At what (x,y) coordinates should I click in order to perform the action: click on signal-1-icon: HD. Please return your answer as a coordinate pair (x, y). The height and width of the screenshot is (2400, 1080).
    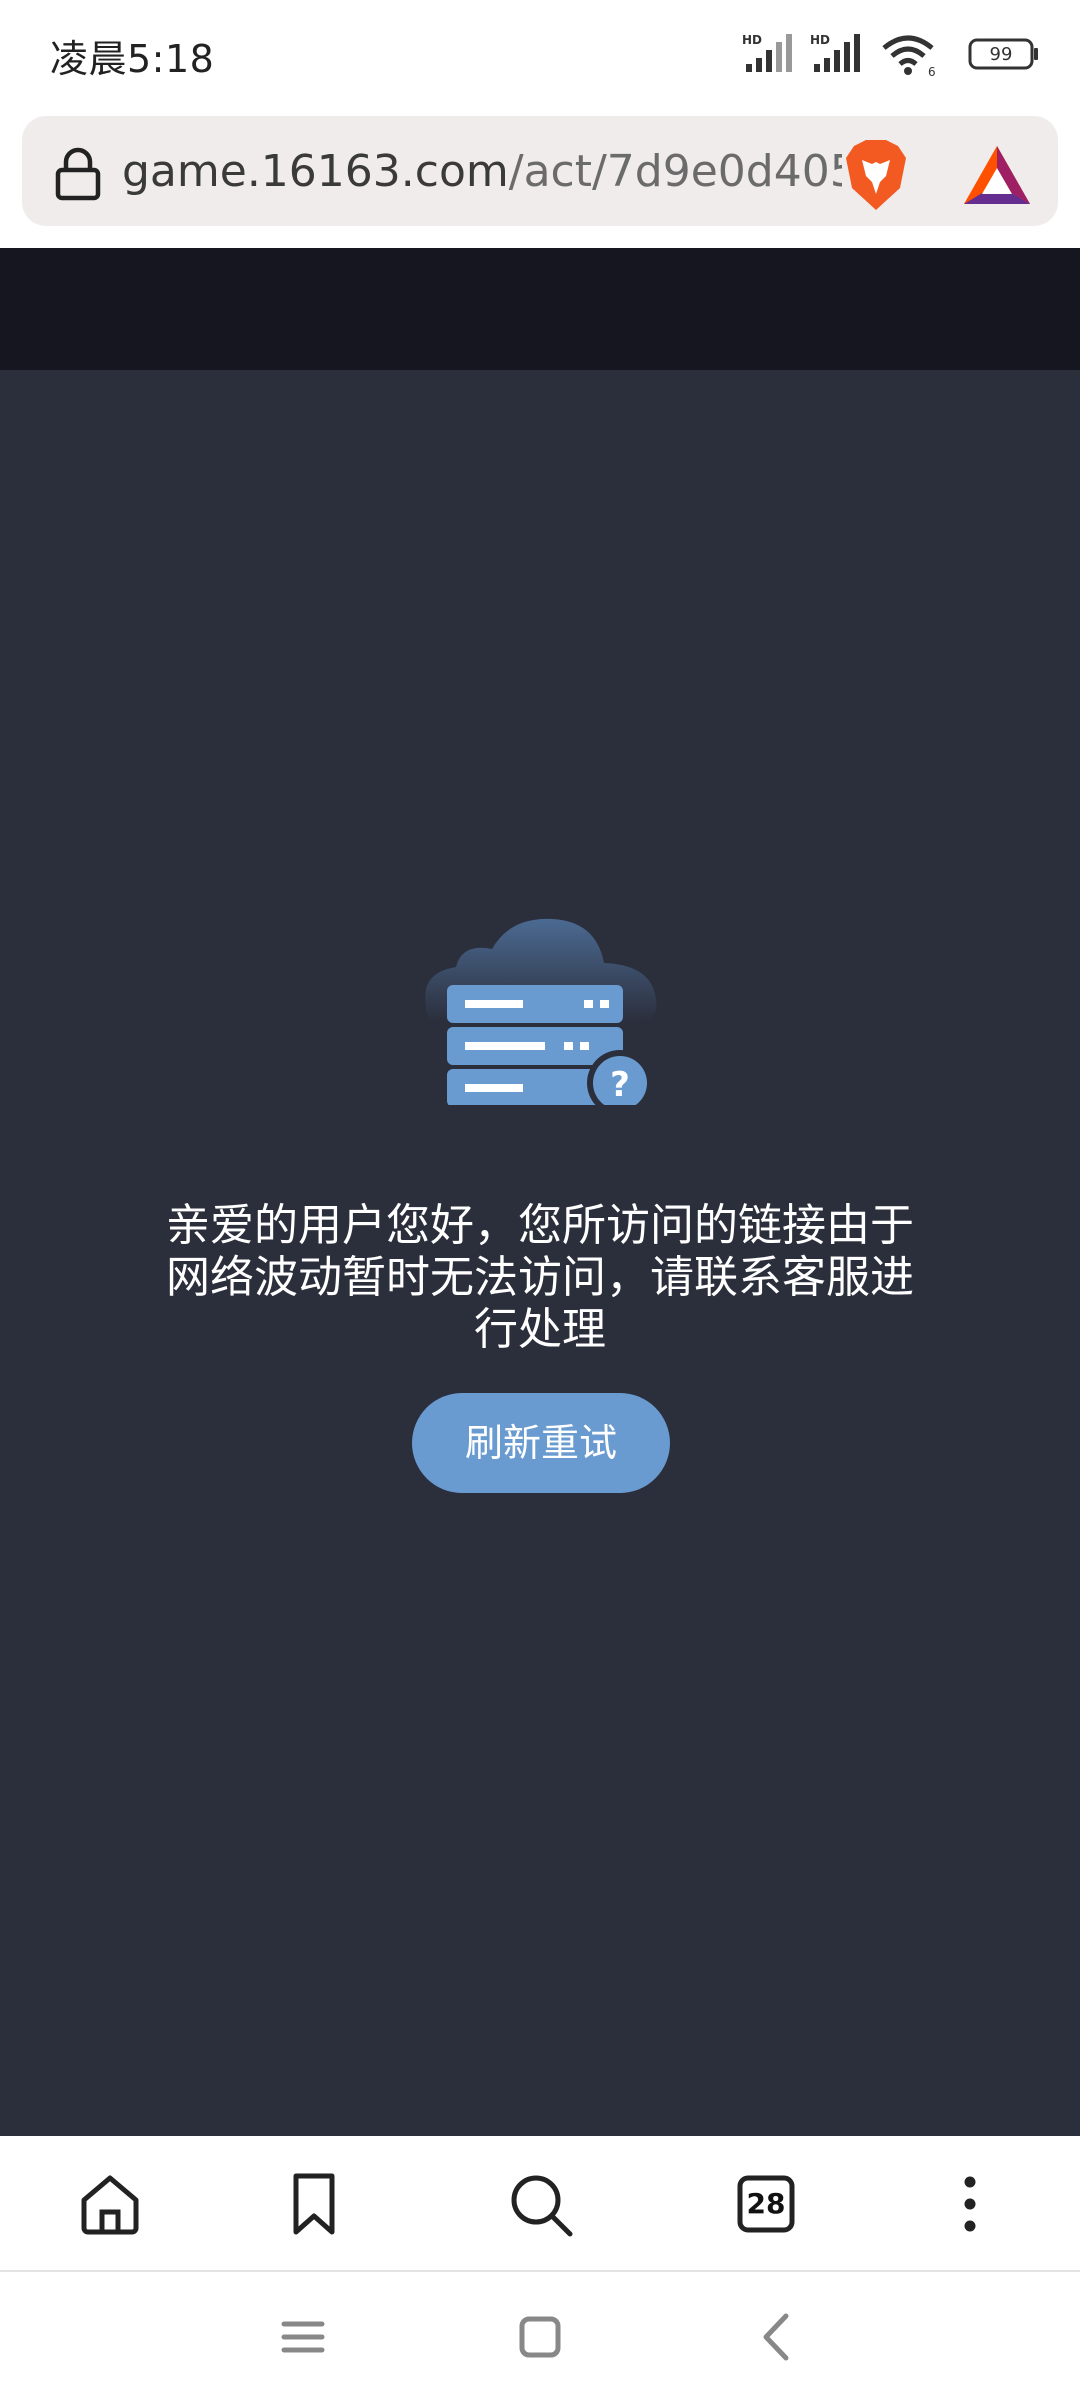
    Looking at the image, I should click on (767, 52).